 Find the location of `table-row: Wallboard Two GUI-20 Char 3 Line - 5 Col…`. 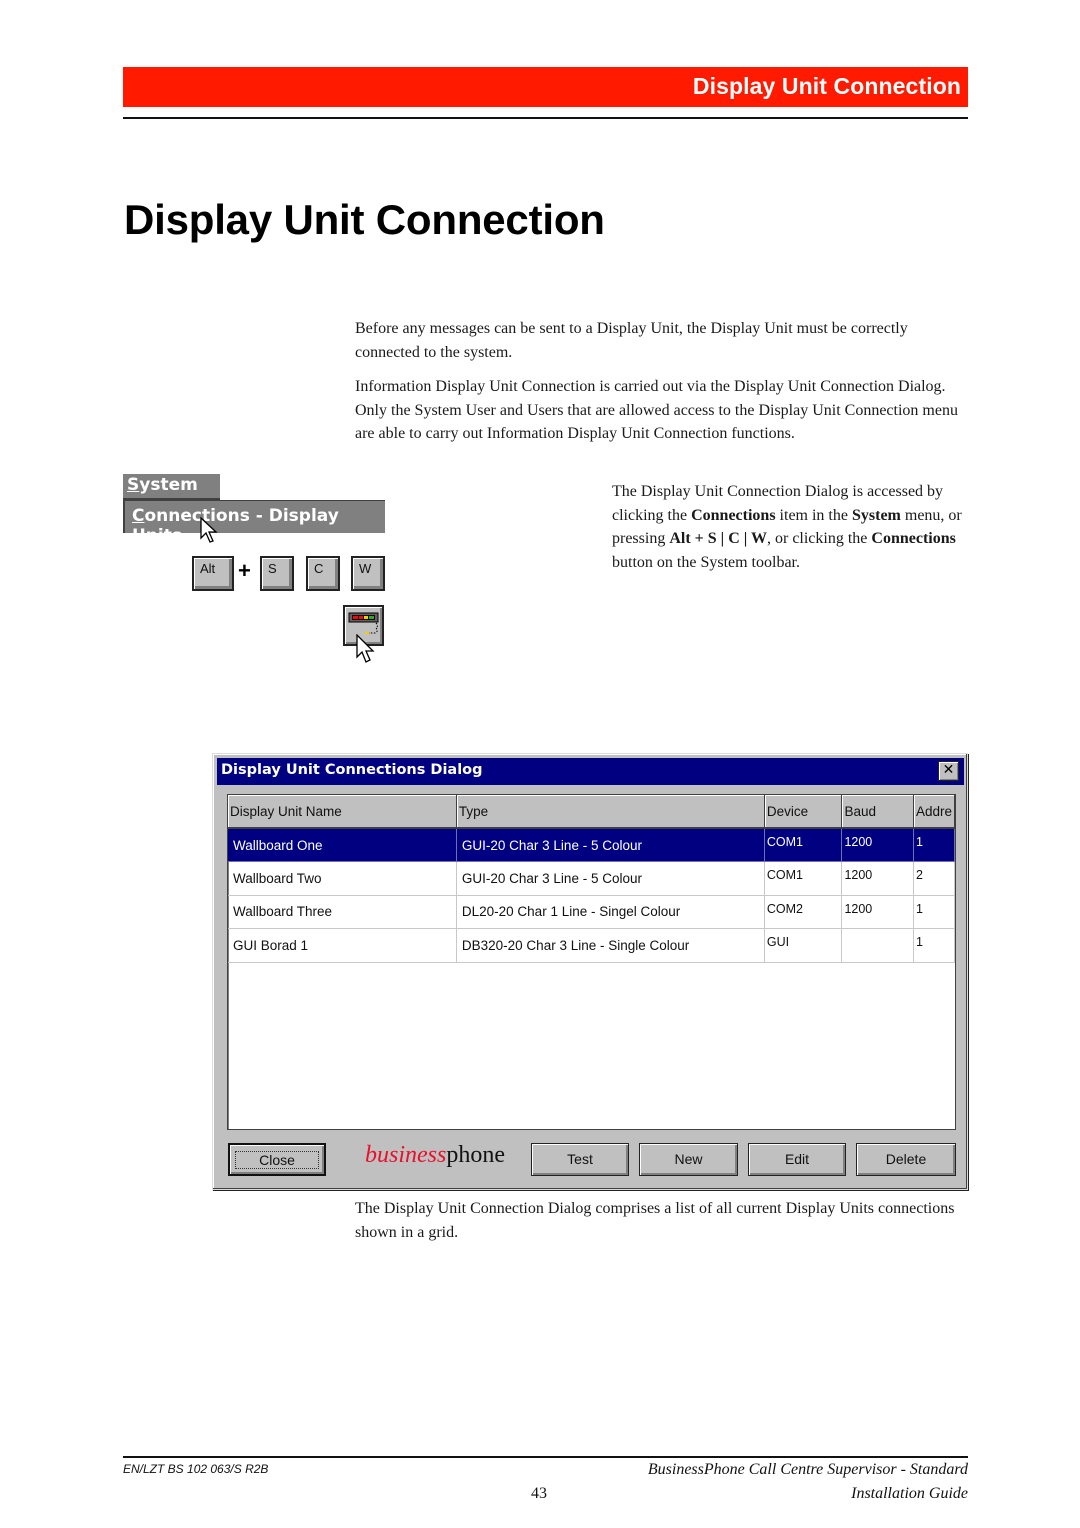

table-row: Wallboard Two GUI-20 Char 3 Line - 5 Col… is located at coordinates (591, 878).